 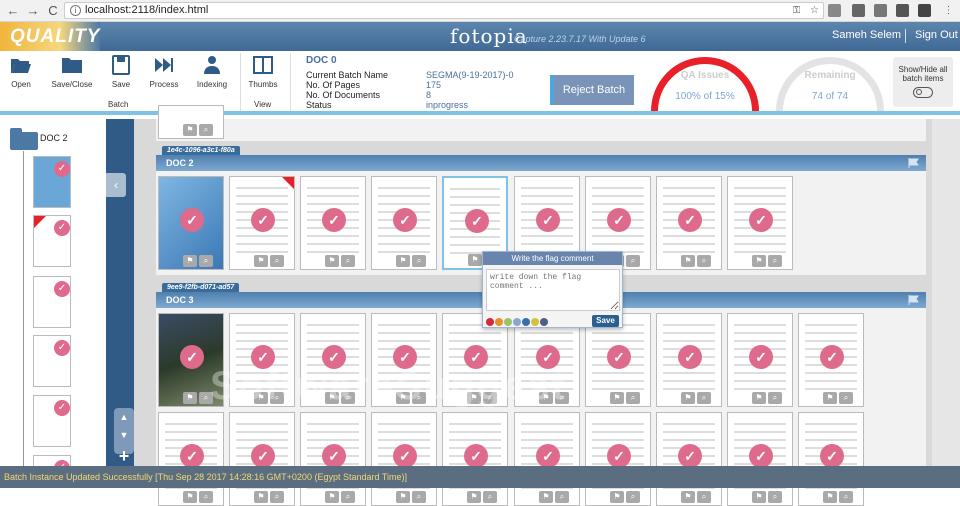 What do you see at coordinates (541, 163) in the screenshot?
I see `batch-header: DOC 2` at bounding box center [541, 163].